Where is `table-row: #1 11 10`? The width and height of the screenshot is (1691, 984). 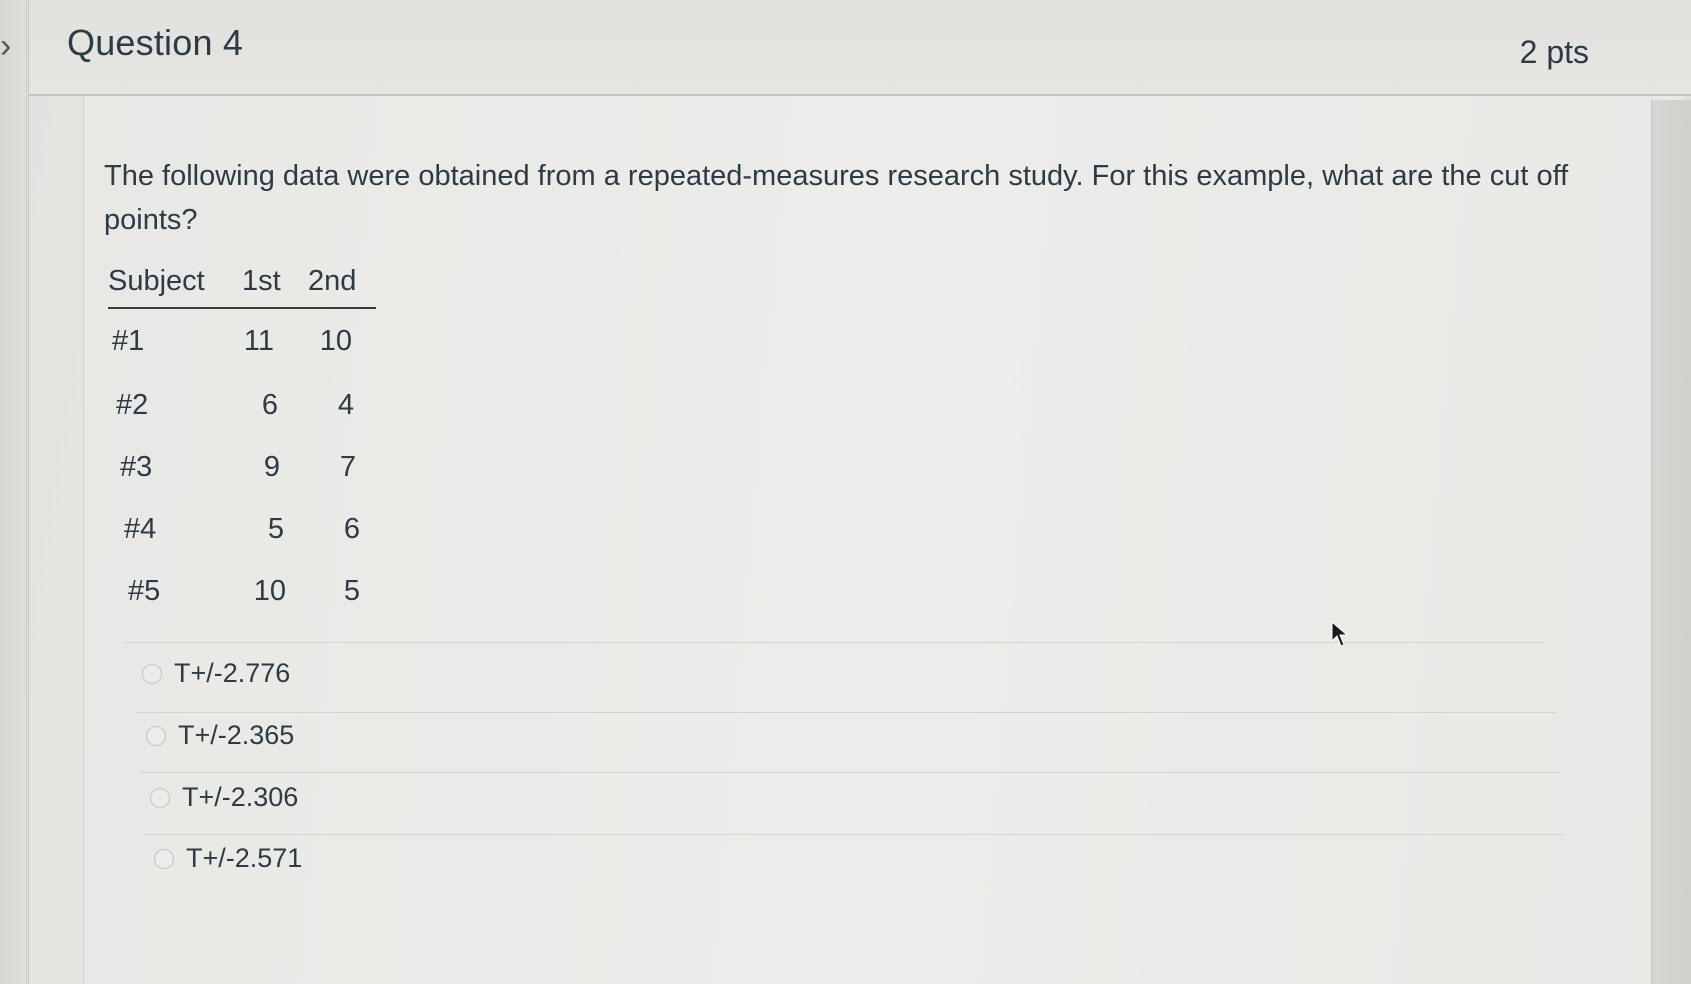
table-row: #1 11 10 is located at coordinates (268, 345).